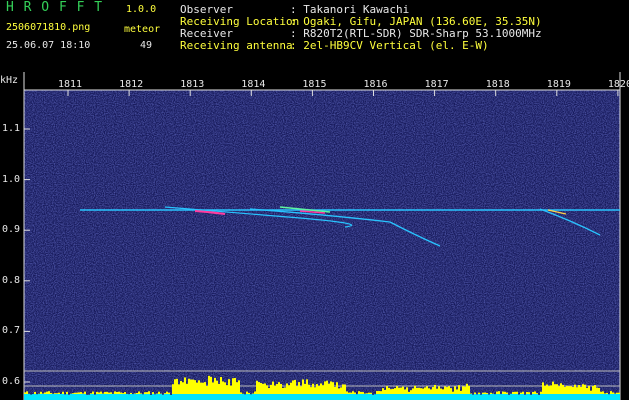  What do you see at coordinates (253, 84) in the screenshot?
I see `x-tick-label: 1814` at bounding box center [253, 84].